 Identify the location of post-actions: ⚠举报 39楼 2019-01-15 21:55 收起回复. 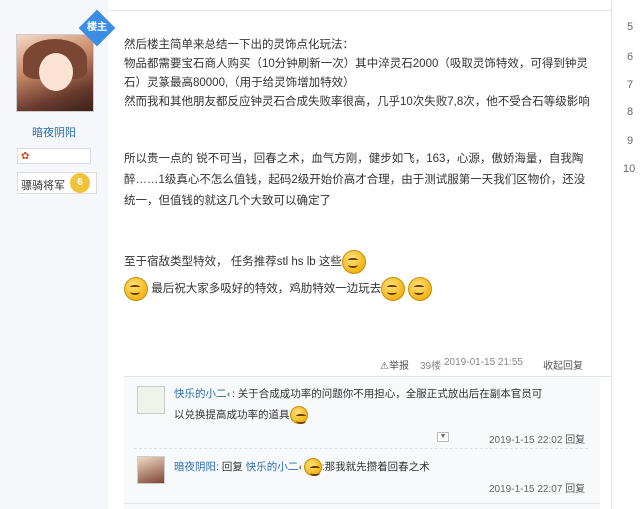
(490, 364).